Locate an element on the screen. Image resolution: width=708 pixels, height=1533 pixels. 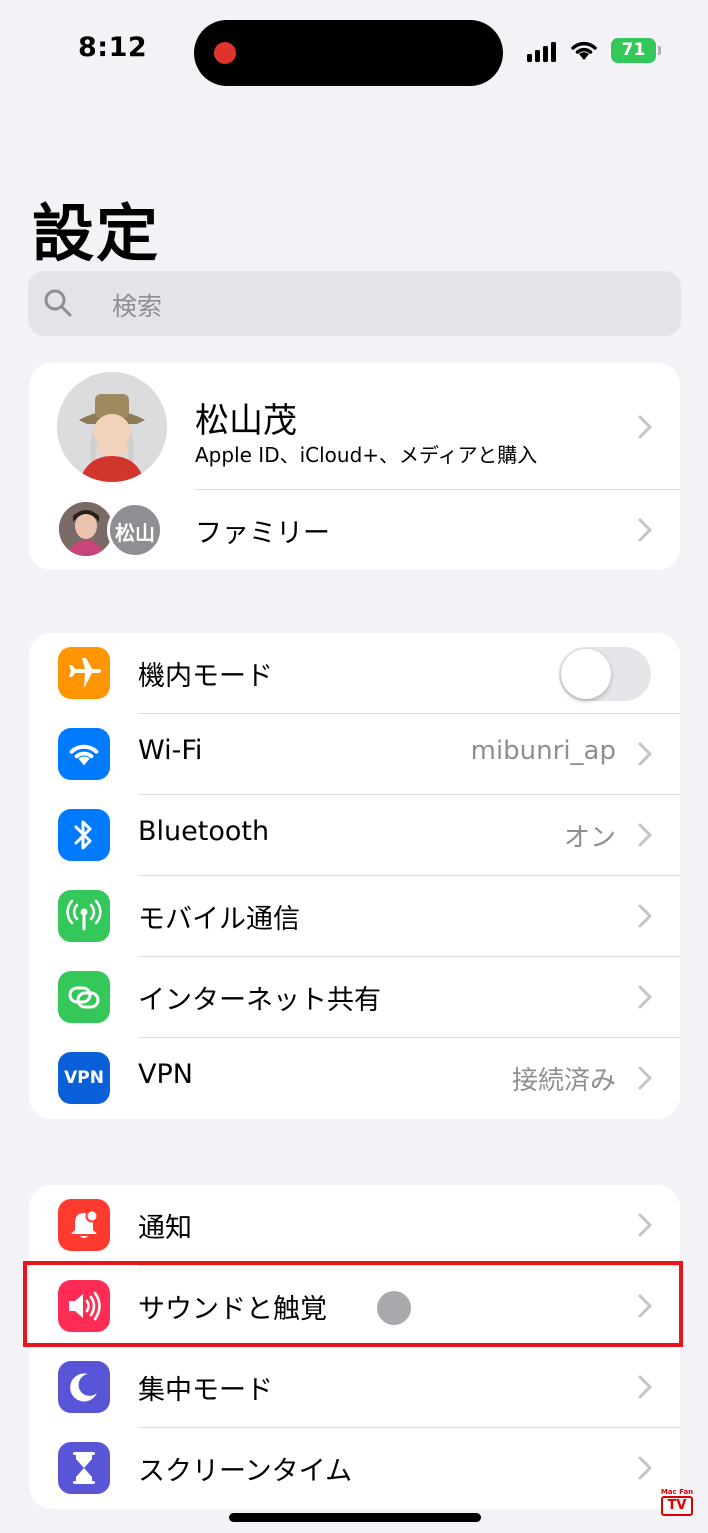
watermark-logo: Mac Fan TV is located at coordinates (677, 1504).